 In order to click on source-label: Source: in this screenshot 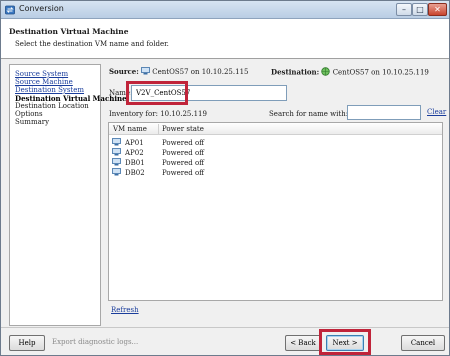, I will do `click(124, 71)`.